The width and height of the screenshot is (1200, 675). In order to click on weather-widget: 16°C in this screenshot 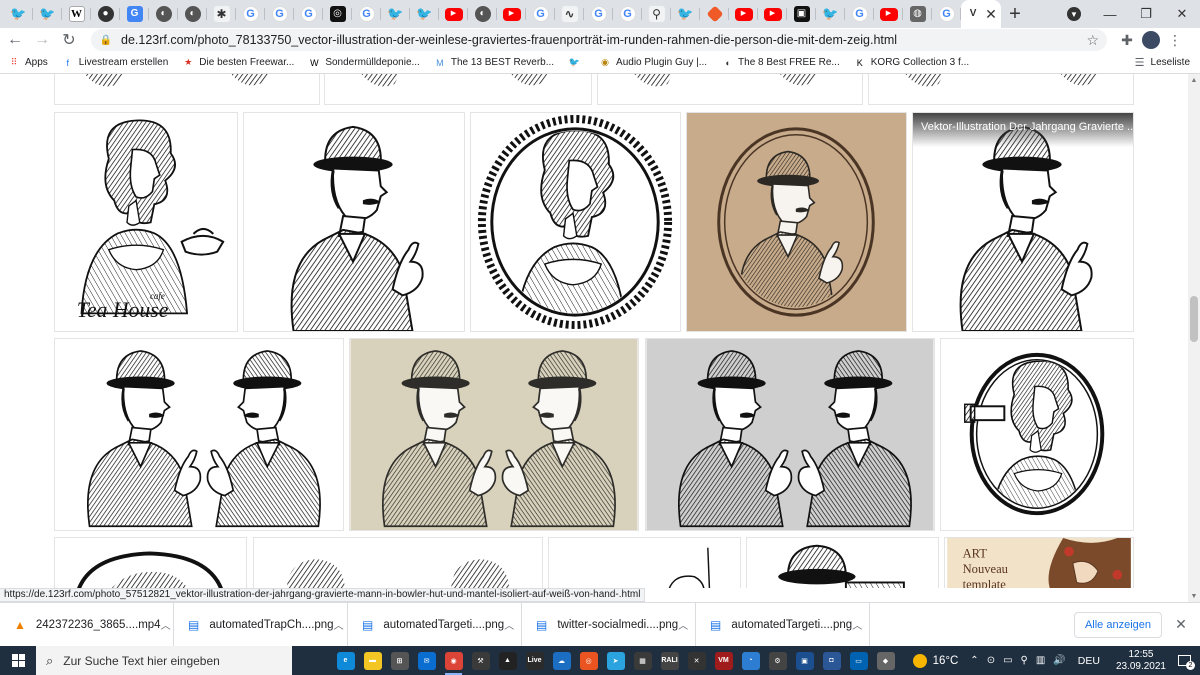, I will do `click(935, 660)`.